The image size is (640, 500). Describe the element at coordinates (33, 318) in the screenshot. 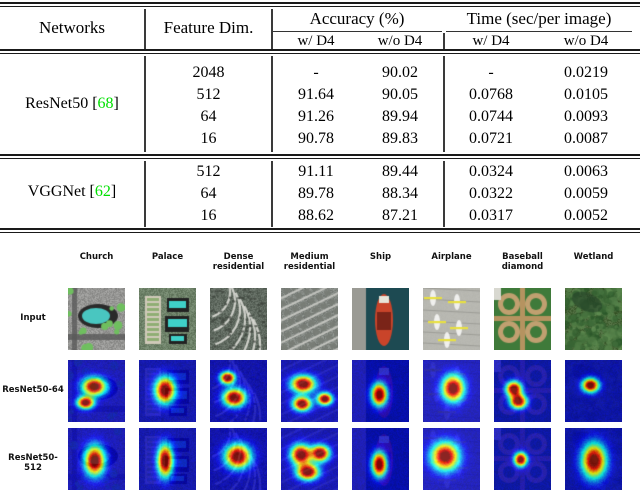

I see `figure-row-label: Input` at that location.